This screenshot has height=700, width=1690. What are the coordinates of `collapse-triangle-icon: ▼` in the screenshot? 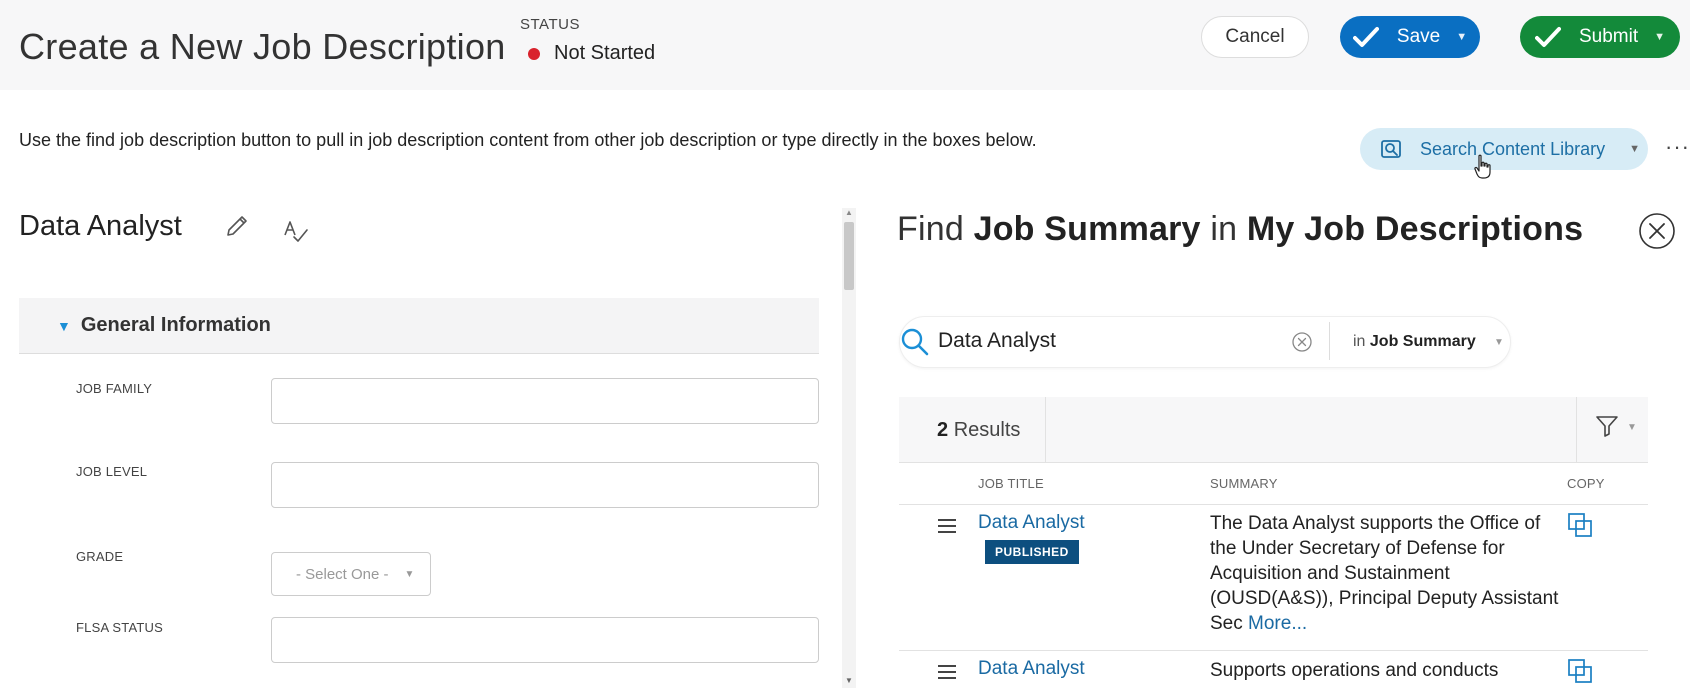 It's located at (64, 325).